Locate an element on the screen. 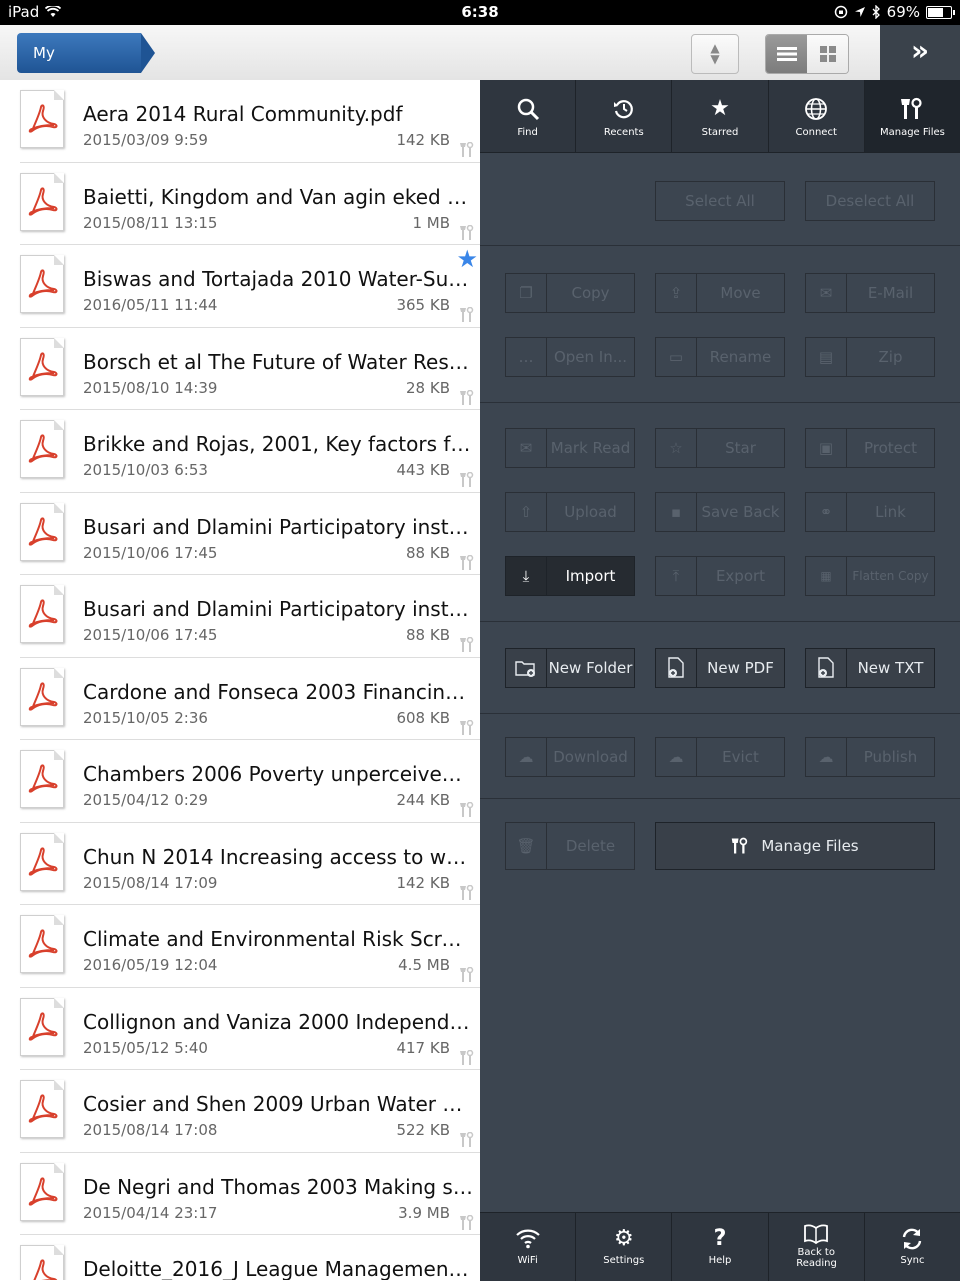 Image resolution: width=960 pixels, height=1281 pixels. download-button: ☁ Download is located at coordinates (570, 757).